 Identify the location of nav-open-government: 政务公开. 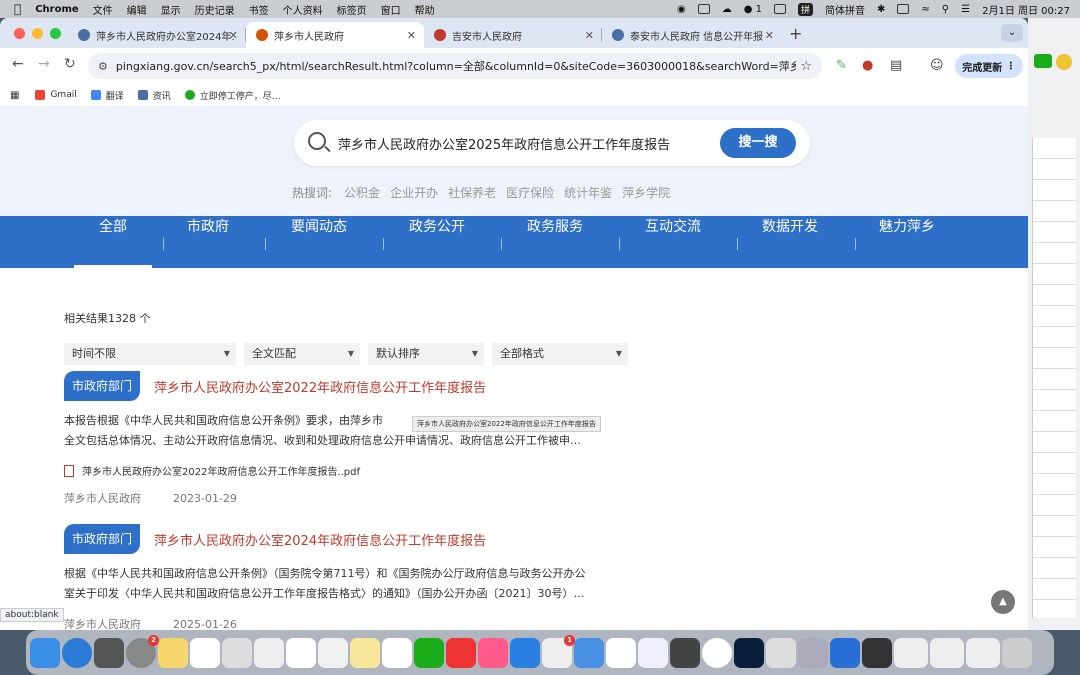
(437, 242).